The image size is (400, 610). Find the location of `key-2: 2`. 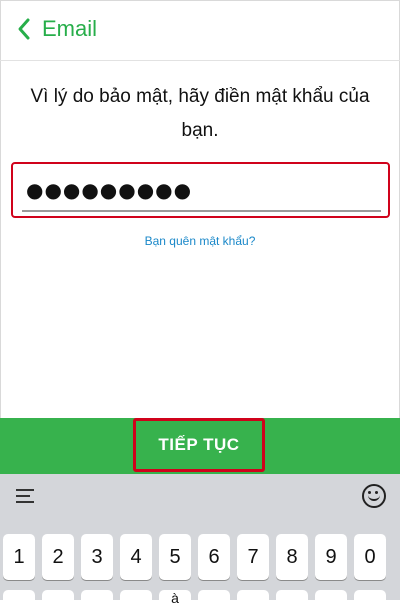

key-2: 2 is located at coordinates (58, 557).